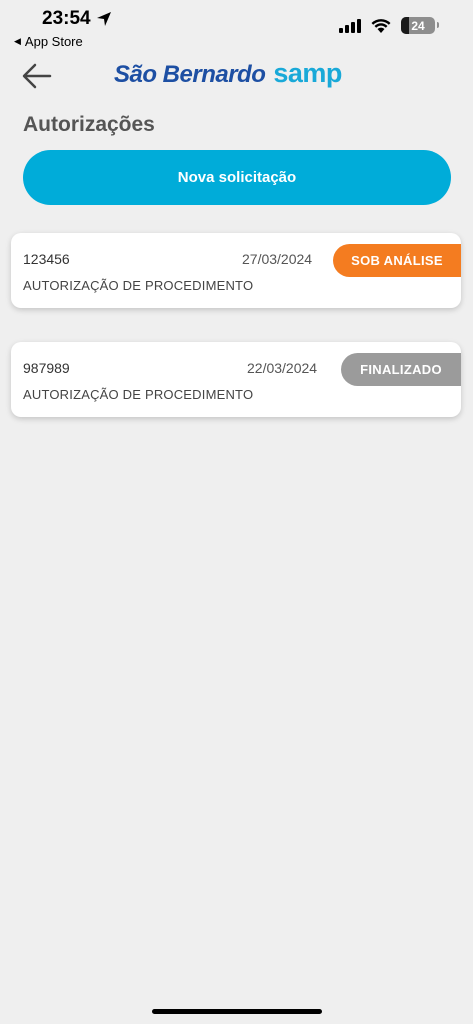 The height and width of the screenshot is (1024, 473). I want to click on battery-level: 24, so click(418, 25).